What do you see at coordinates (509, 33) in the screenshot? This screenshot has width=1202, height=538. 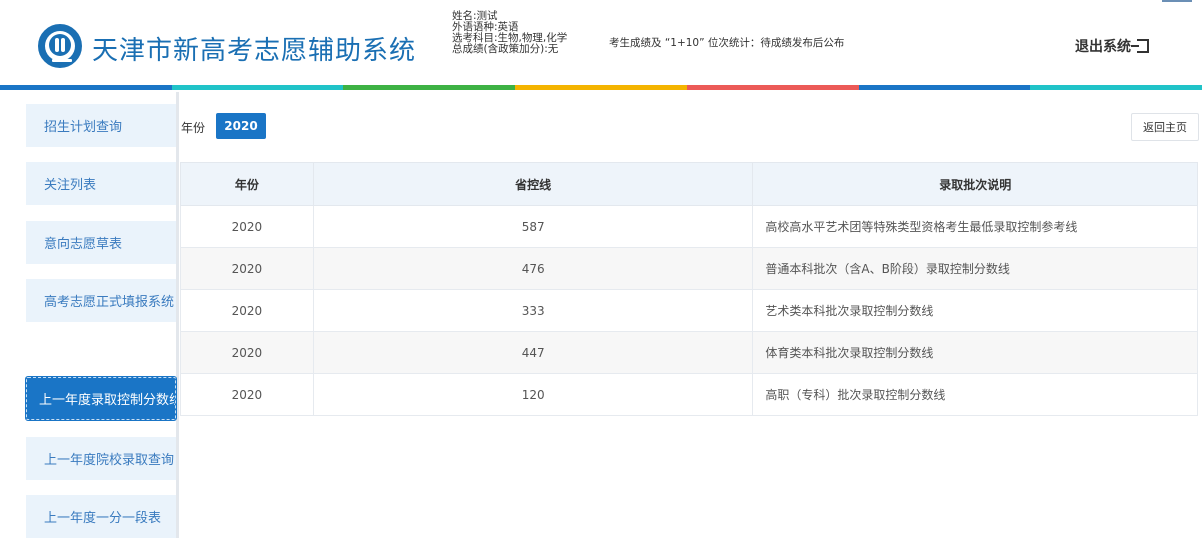 I see `user-info: 姓名:测试 外语语种:英语 选考科目:生物,物理,化学 总成绩(含政策加分):无` at bounding box center [509, 33].